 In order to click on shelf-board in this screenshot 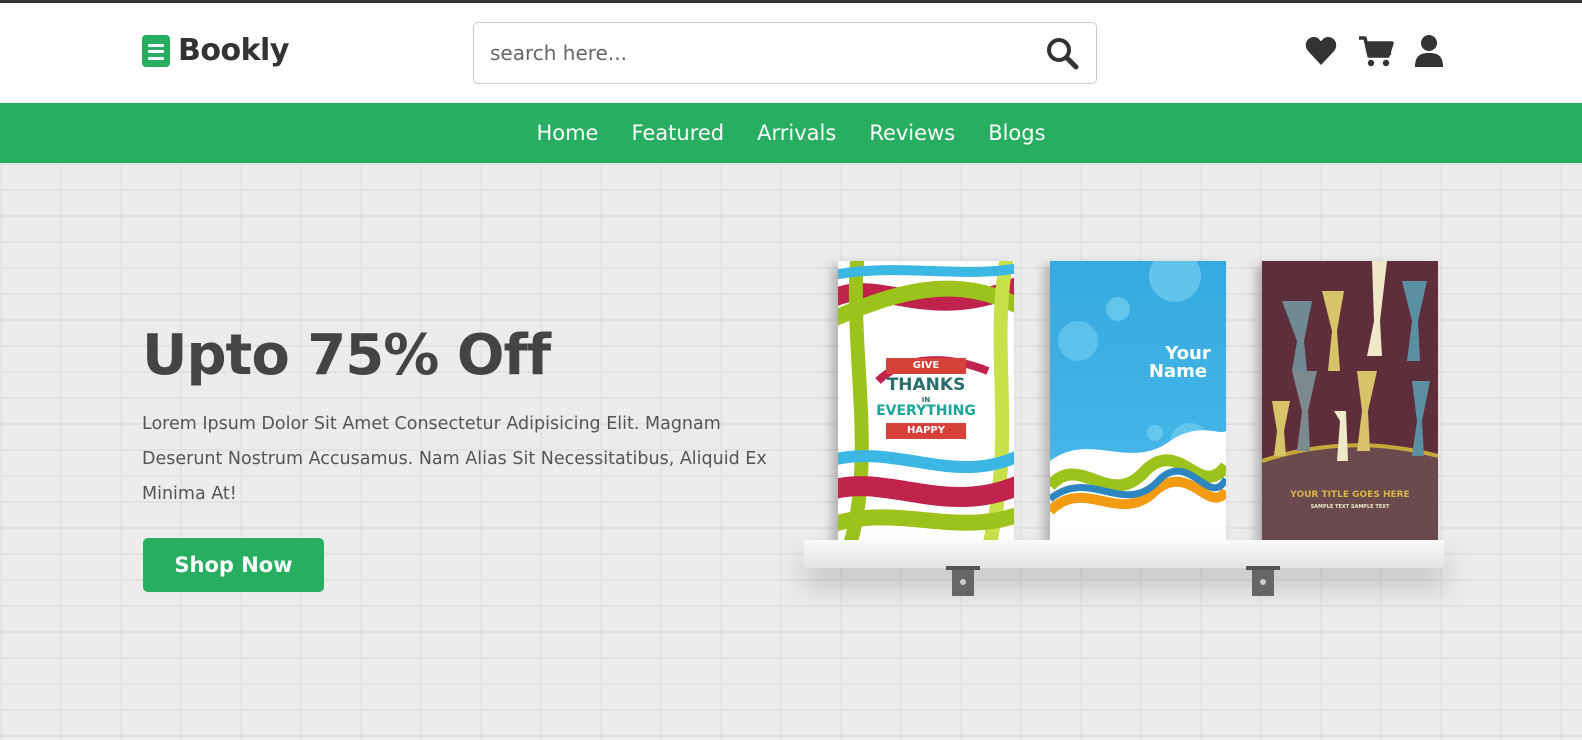, I will do `click(1124, 554)`.